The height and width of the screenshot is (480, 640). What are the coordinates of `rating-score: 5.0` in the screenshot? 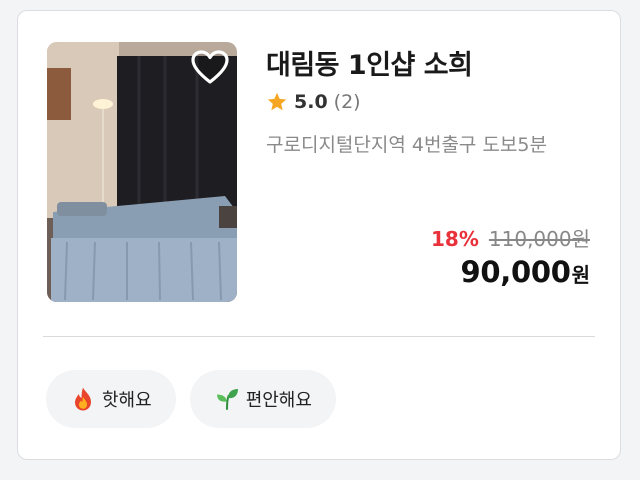 It's located at (311, 102).